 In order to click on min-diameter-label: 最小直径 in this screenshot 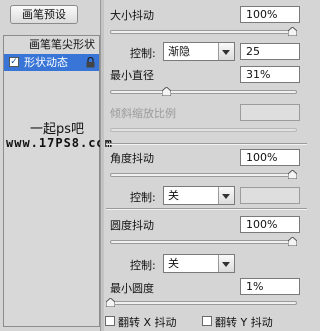, I will do `click(132, 75)`.